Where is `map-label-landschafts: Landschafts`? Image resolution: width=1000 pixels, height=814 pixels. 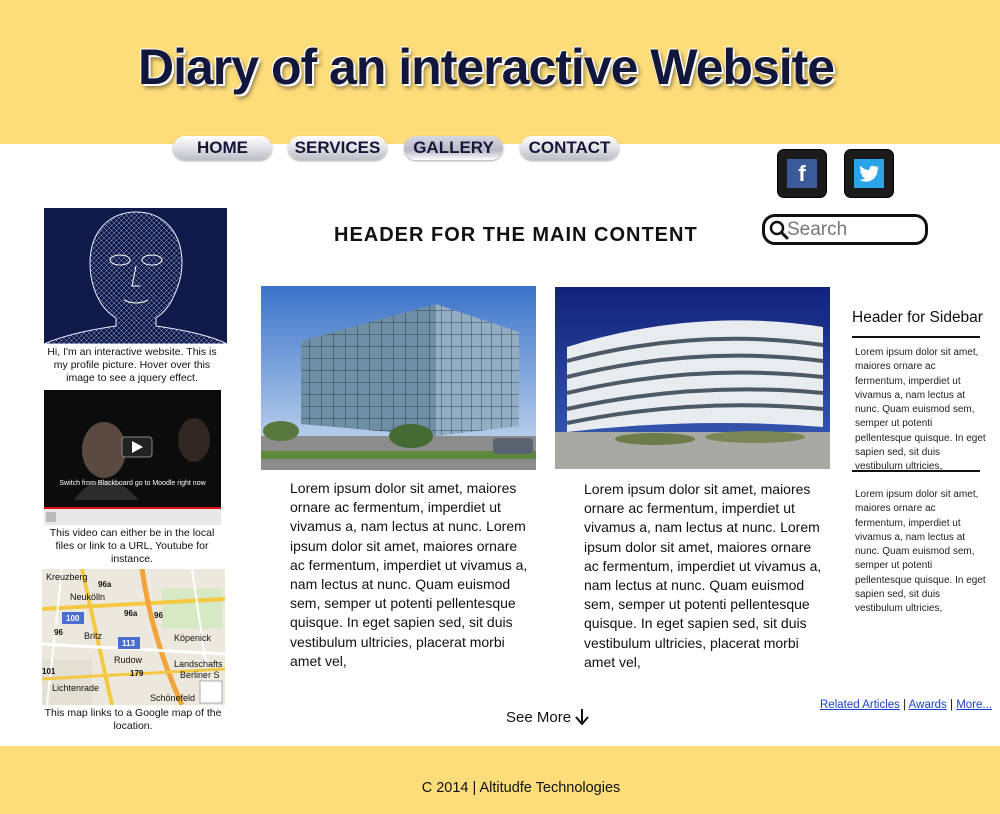
map-label-landschafts: Landschafts is located at coordinates (198, 664).